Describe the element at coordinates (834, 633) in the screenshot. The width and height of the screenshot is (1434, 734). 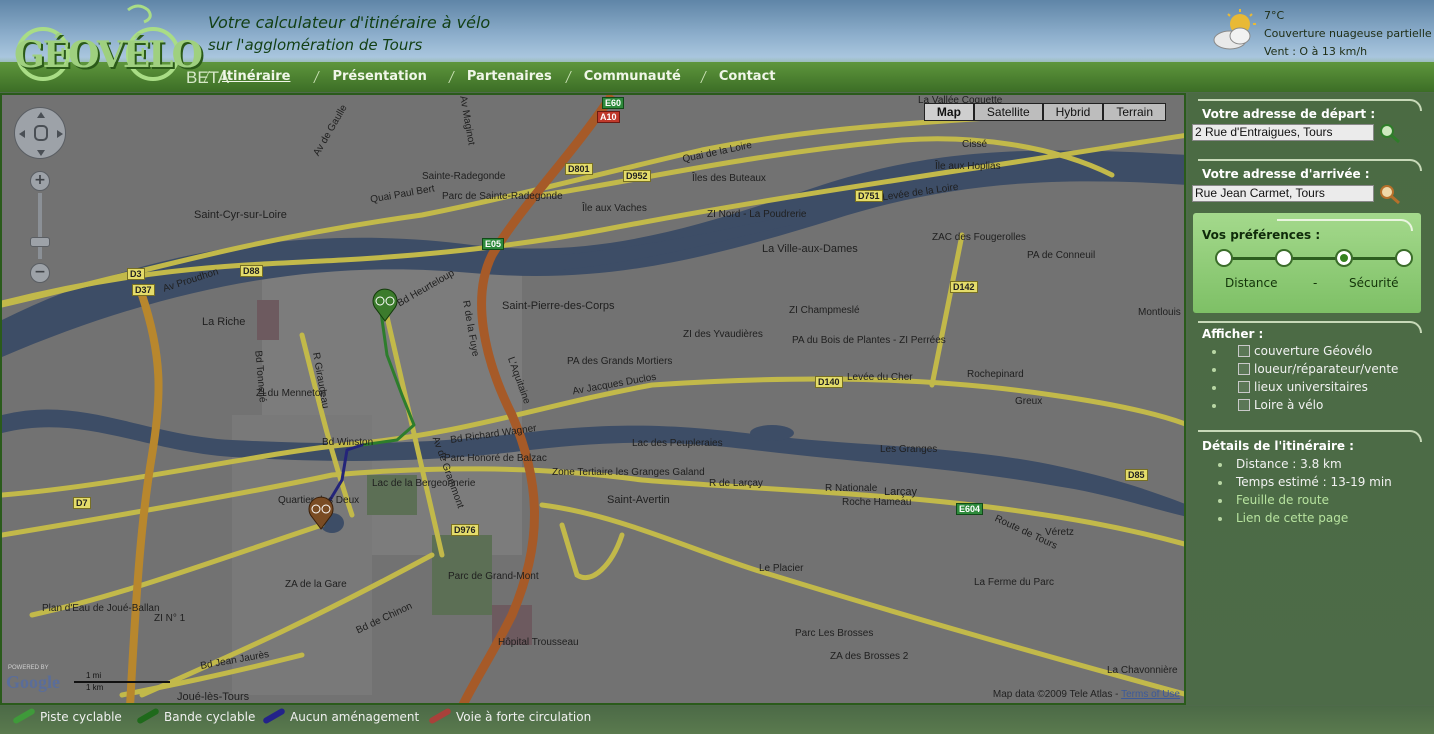
I see `place-label: Parc Les Brosses` at that location.